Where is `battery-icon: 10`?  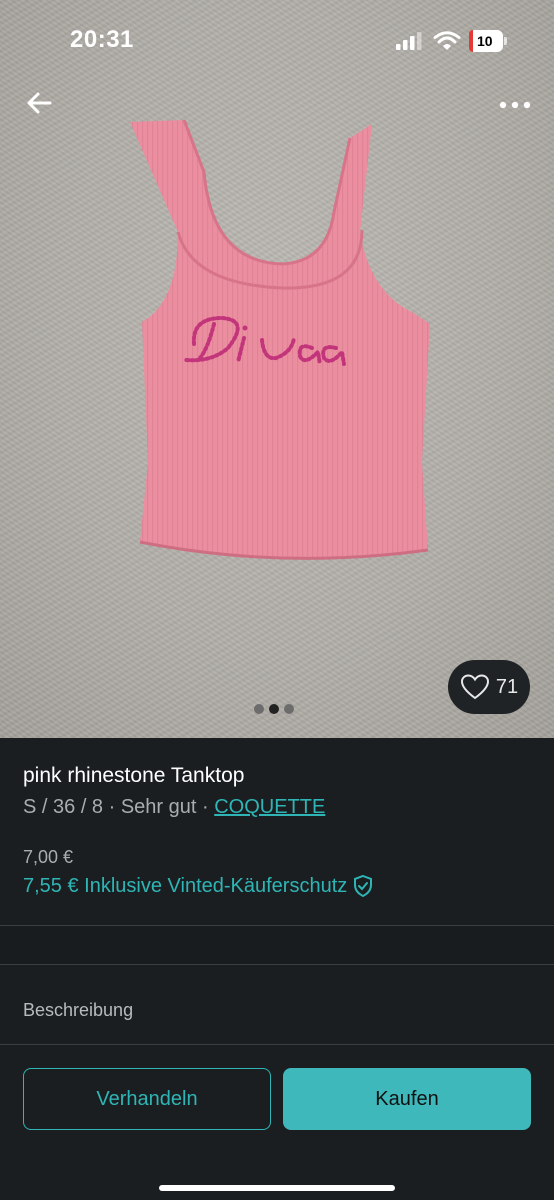 battery-icon: 10 is located at coordinates (486, 41).